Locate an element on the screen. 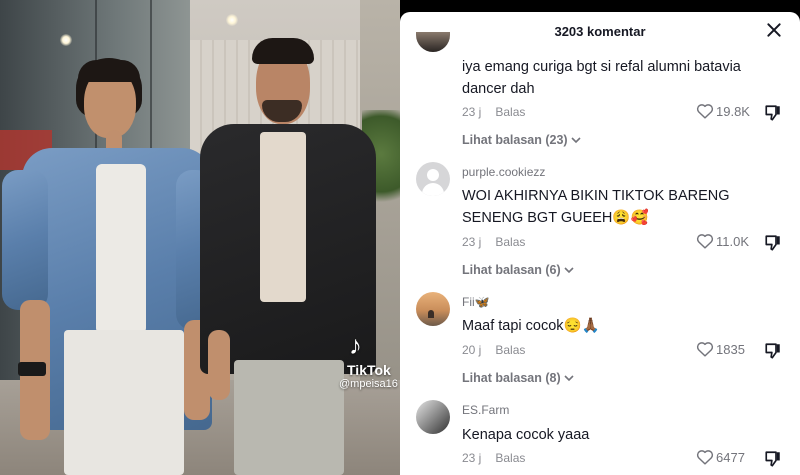 The height and width of the screenshot is (475, 800). comment-text: Maaf tapi cocok😔🙏🏾 is located at coordinates (531, 326).